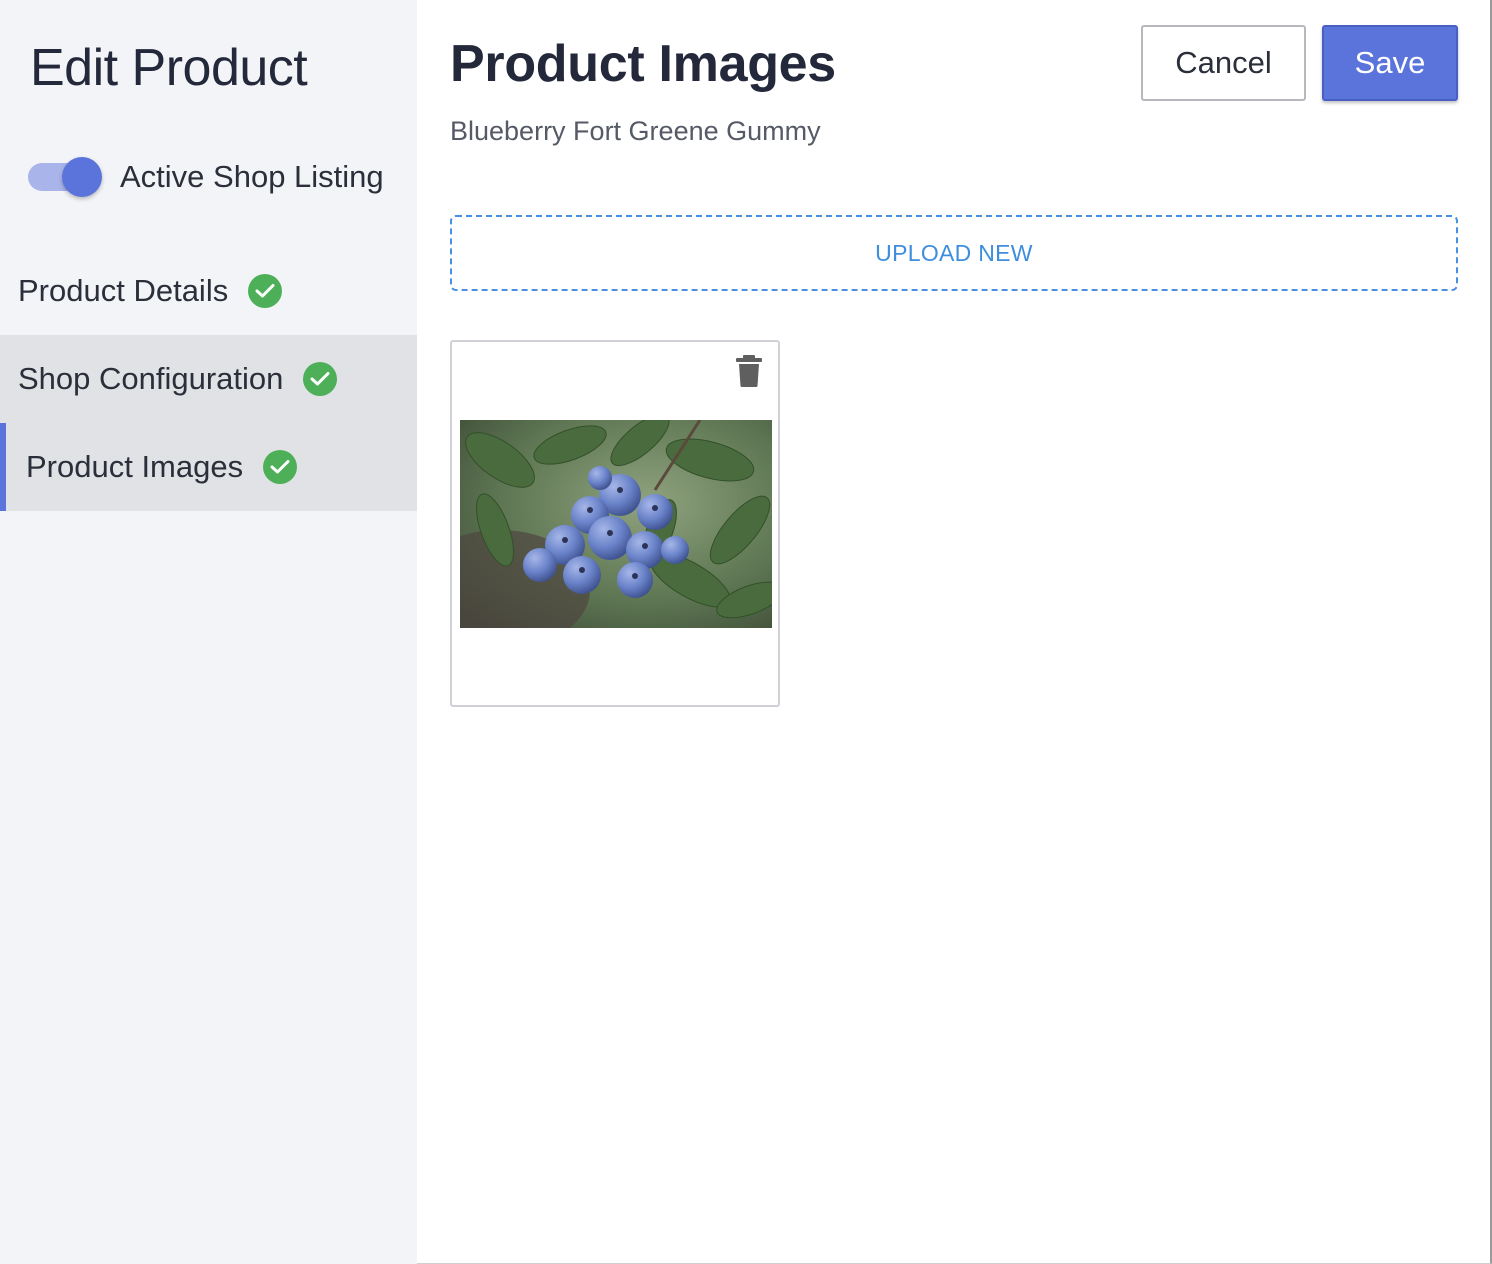 This screenshot has width=1492, height=1264. What do you see at coordinates (954, 253) in the screenshot?
I see `upload-new-button: UPLOAD NEW` at bounding box center [954, 253].